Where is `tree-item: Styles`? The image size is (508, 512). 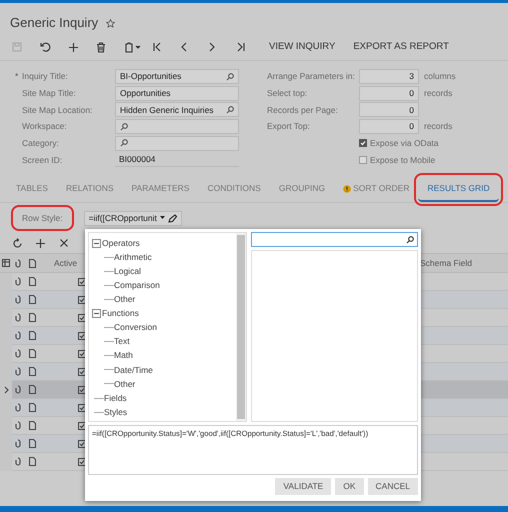 tree-item: Styles is located at coordinates (116, 412).